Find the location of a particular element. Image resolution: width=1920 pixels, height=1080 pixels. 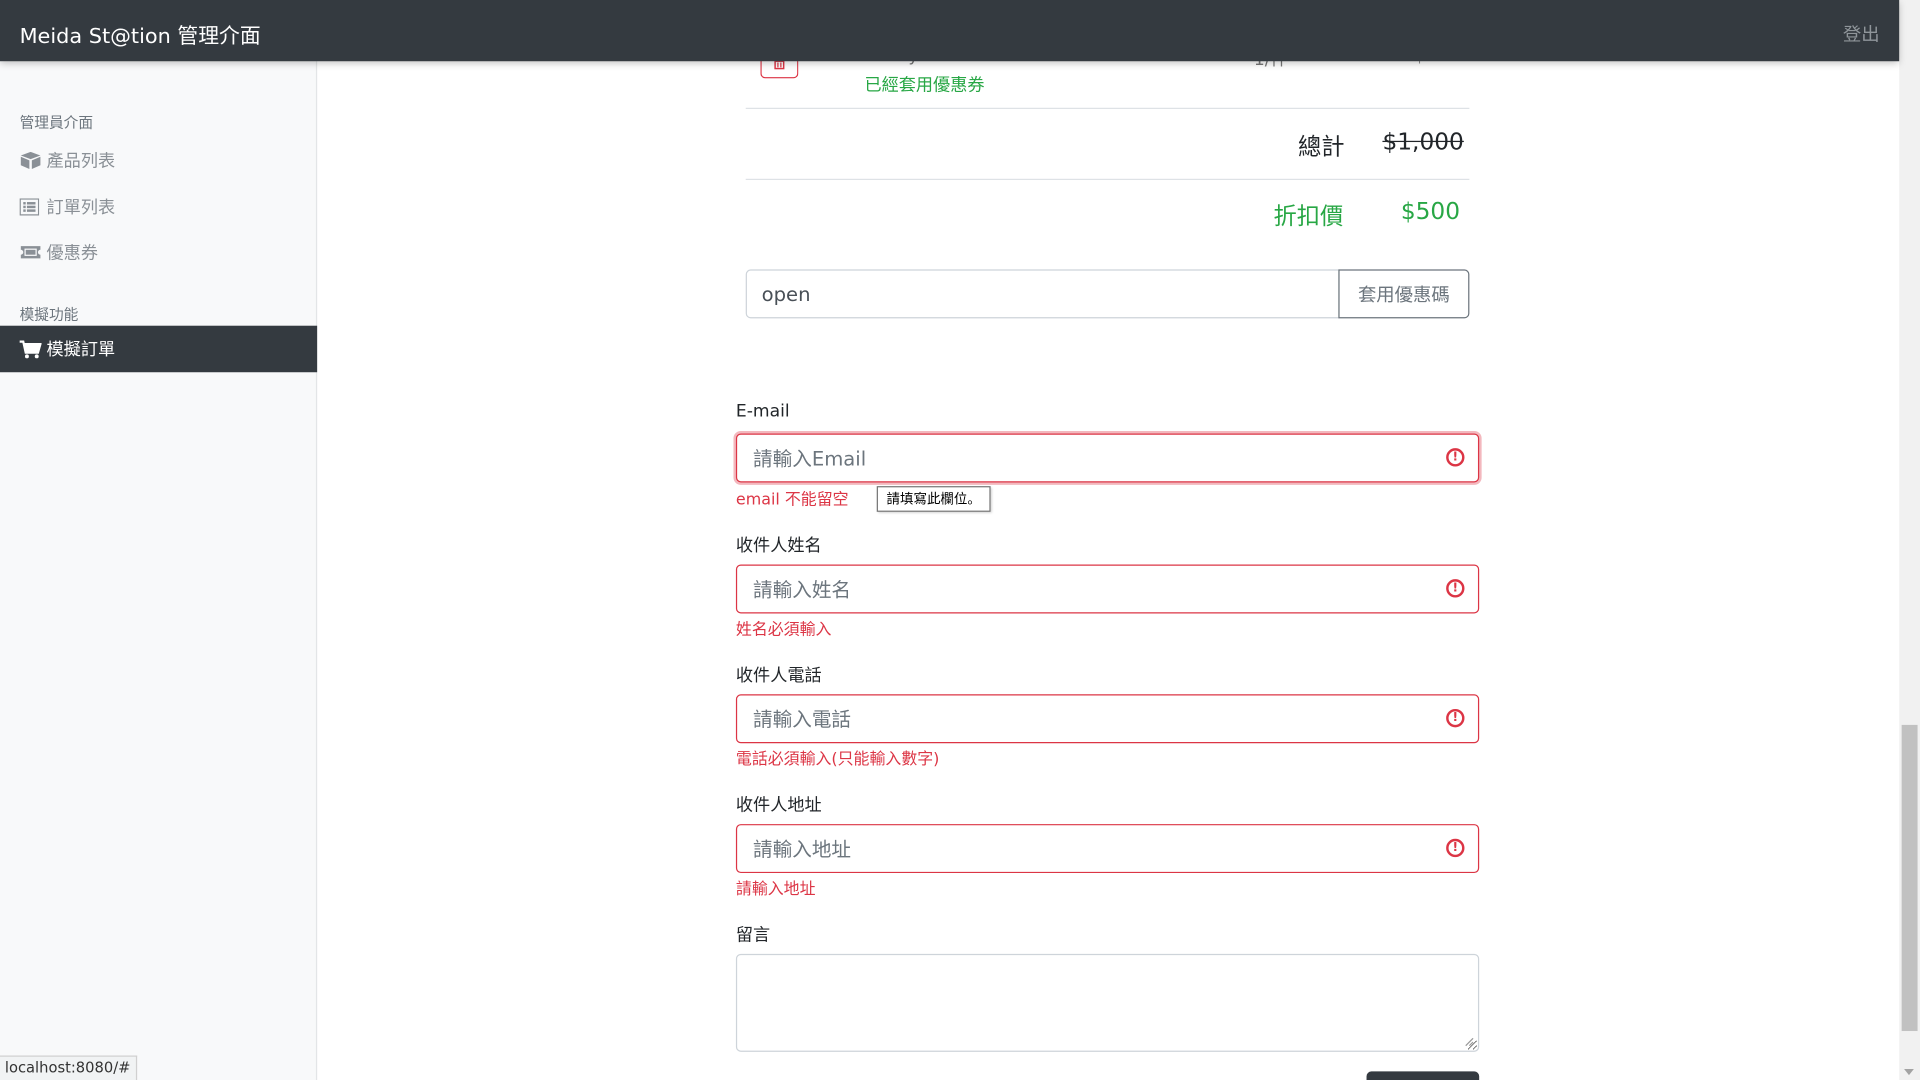

email-label: E-mail is located at coordinates (762, 411).